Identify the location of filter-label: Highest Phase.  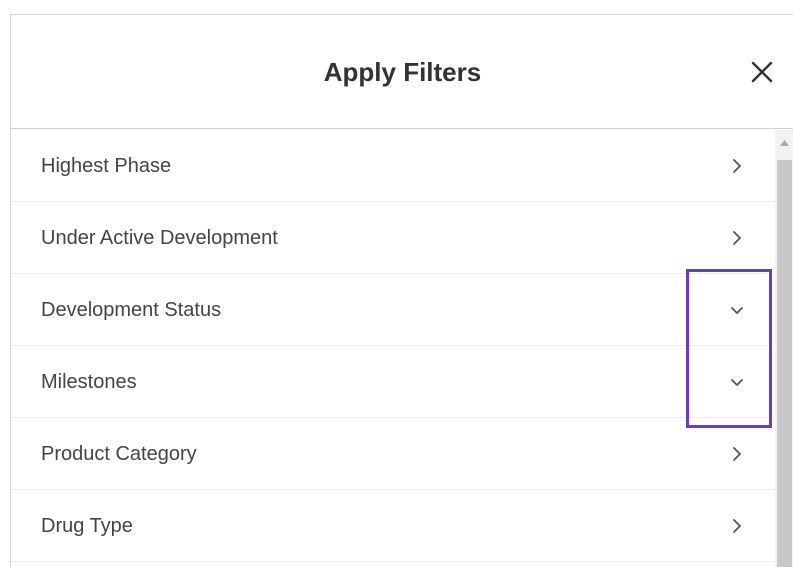
(106, 166).